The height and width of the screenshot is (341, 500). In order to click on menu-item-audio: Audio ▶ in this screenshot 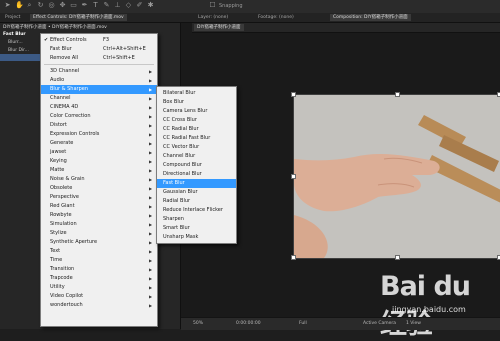, I will do `click(99, 80)`.